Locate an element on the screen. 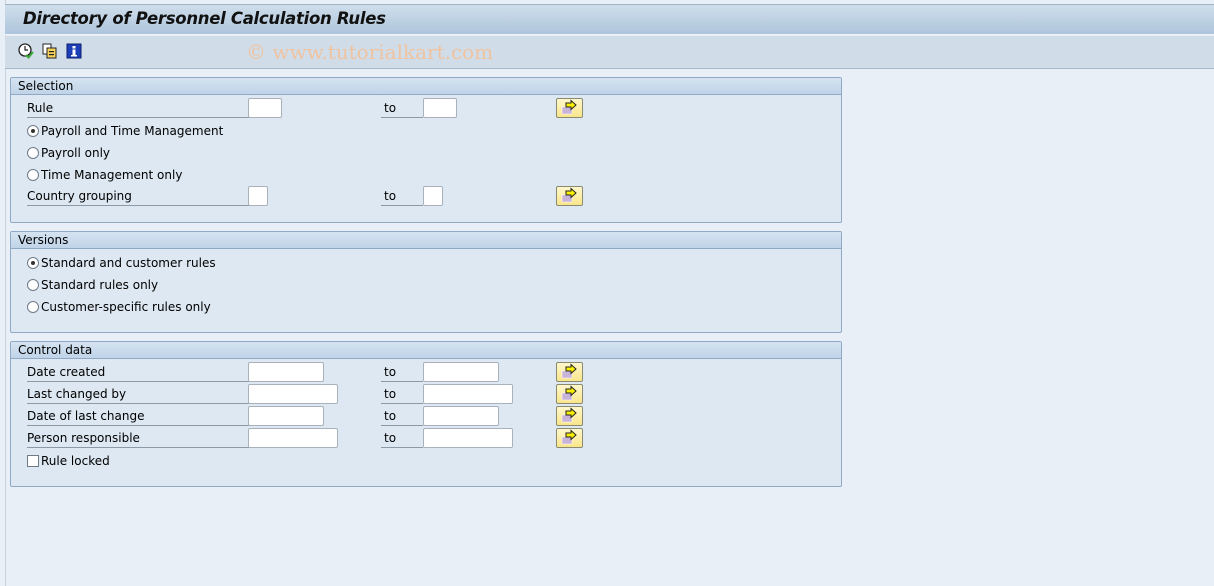 Image resolution: width=1214 pixels, height=586 pixels. rule-row: Rule to is located at coordinates (426, 109).